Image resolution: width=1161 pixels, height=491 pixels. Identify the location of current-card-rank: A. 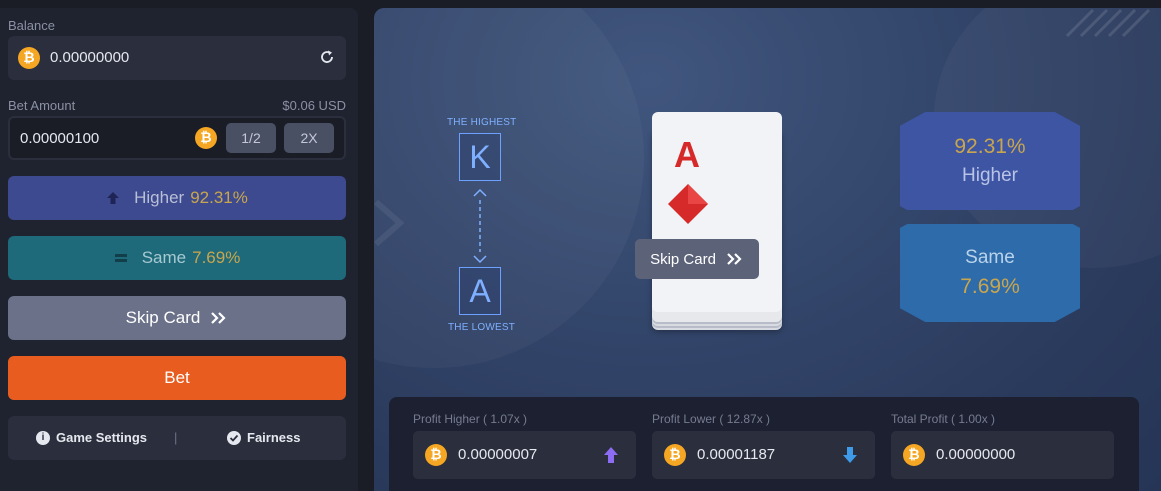
(687, 154).